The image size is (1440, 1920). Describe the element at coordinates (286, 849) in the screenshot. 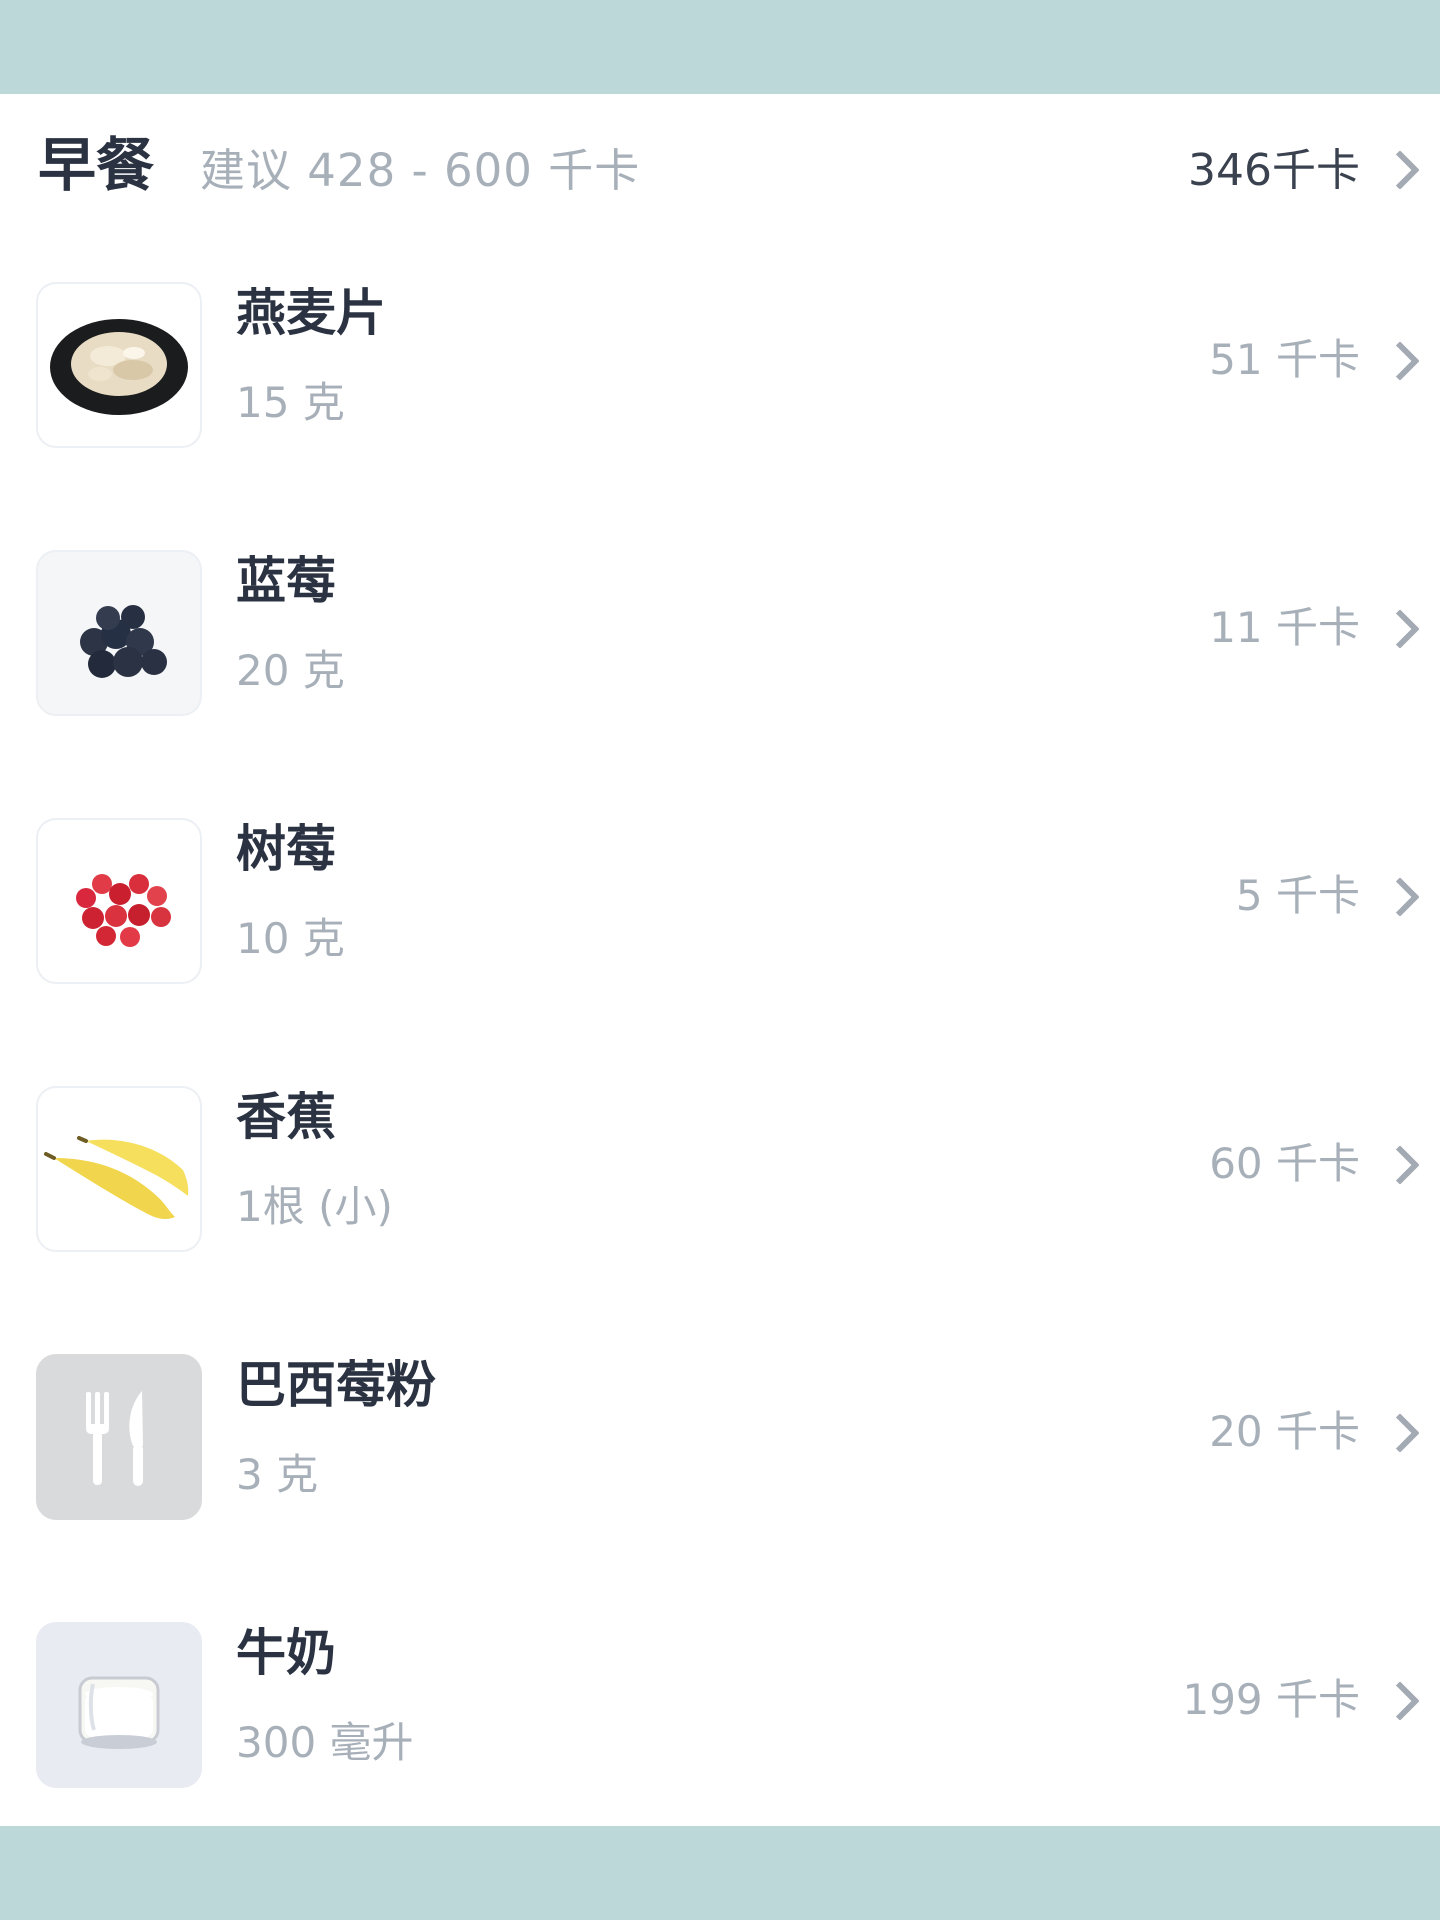

I see `food-name: 树莓` at that location.